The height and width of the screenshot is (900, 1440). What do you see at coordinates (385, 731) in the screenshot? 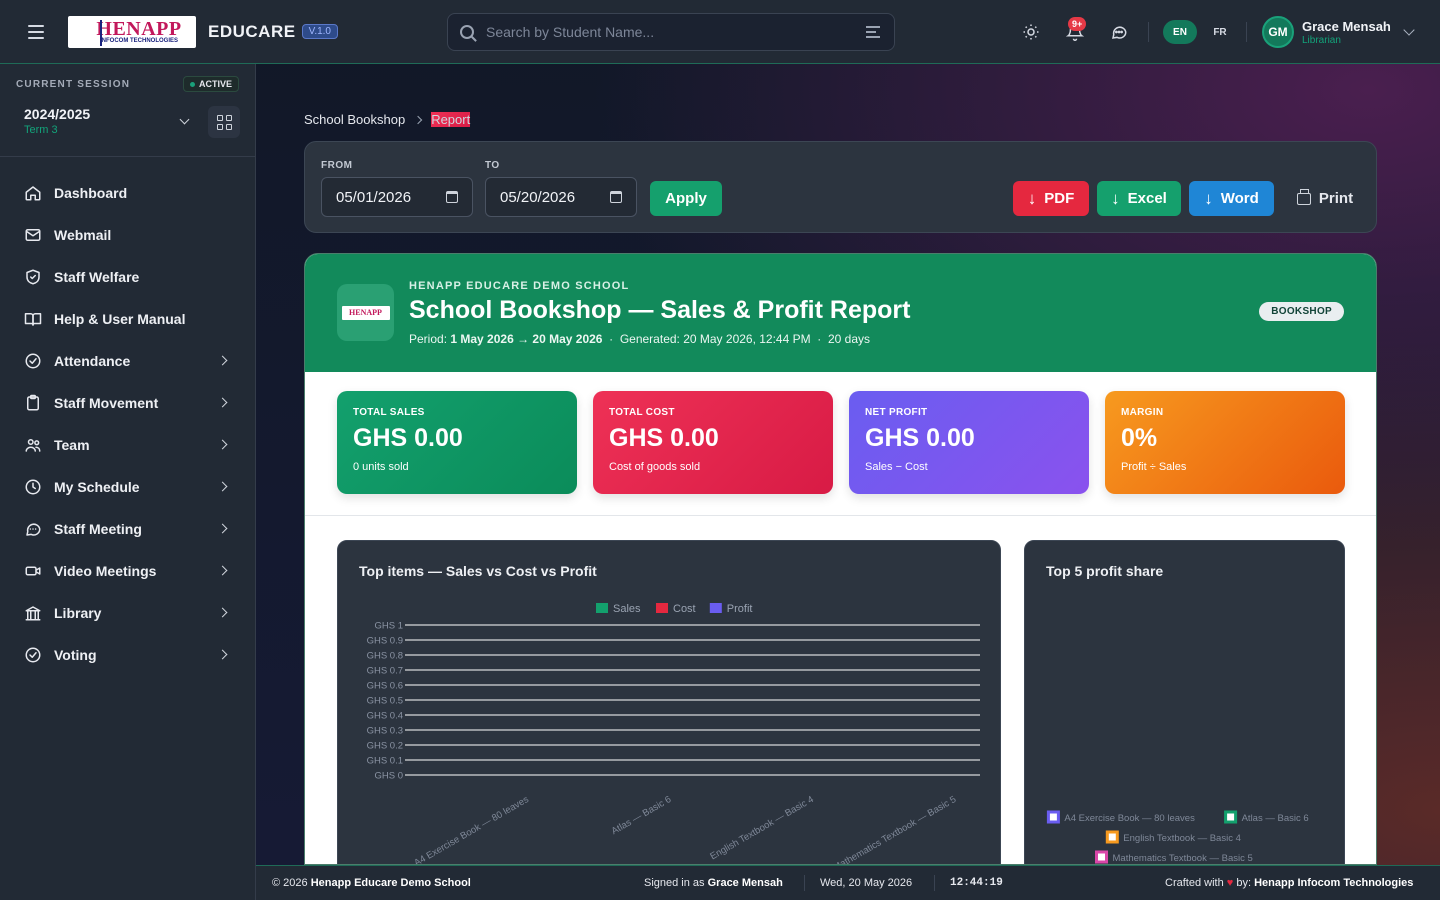
I see `y-tick-label: GHS 0.3` at bounding box center [385, 731].